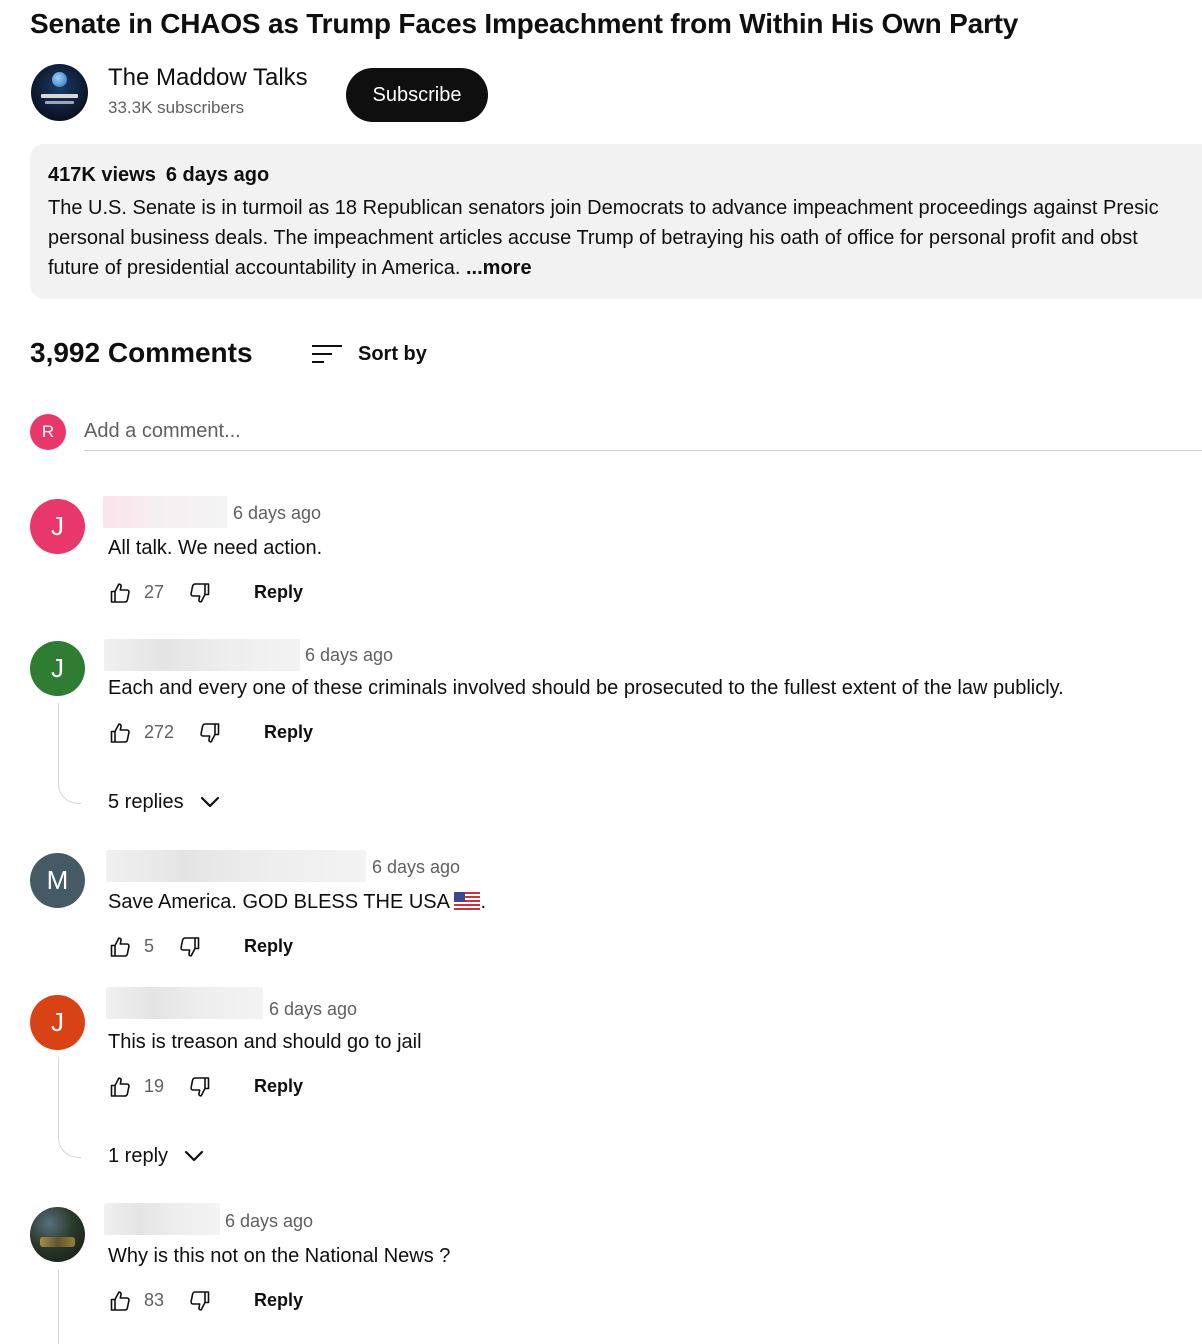  Describe the element at coordinates (48, 432) in the screenshot. I see `user-avatar: R` at that location.